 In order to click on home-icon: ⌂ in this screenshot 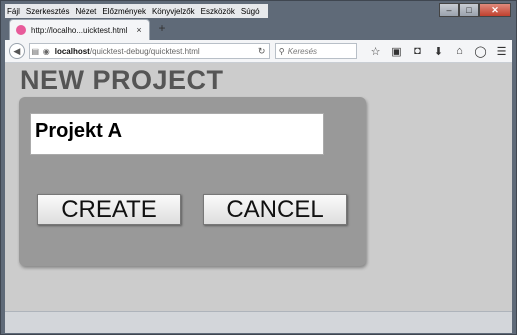, I will do `click(459, 51)`.